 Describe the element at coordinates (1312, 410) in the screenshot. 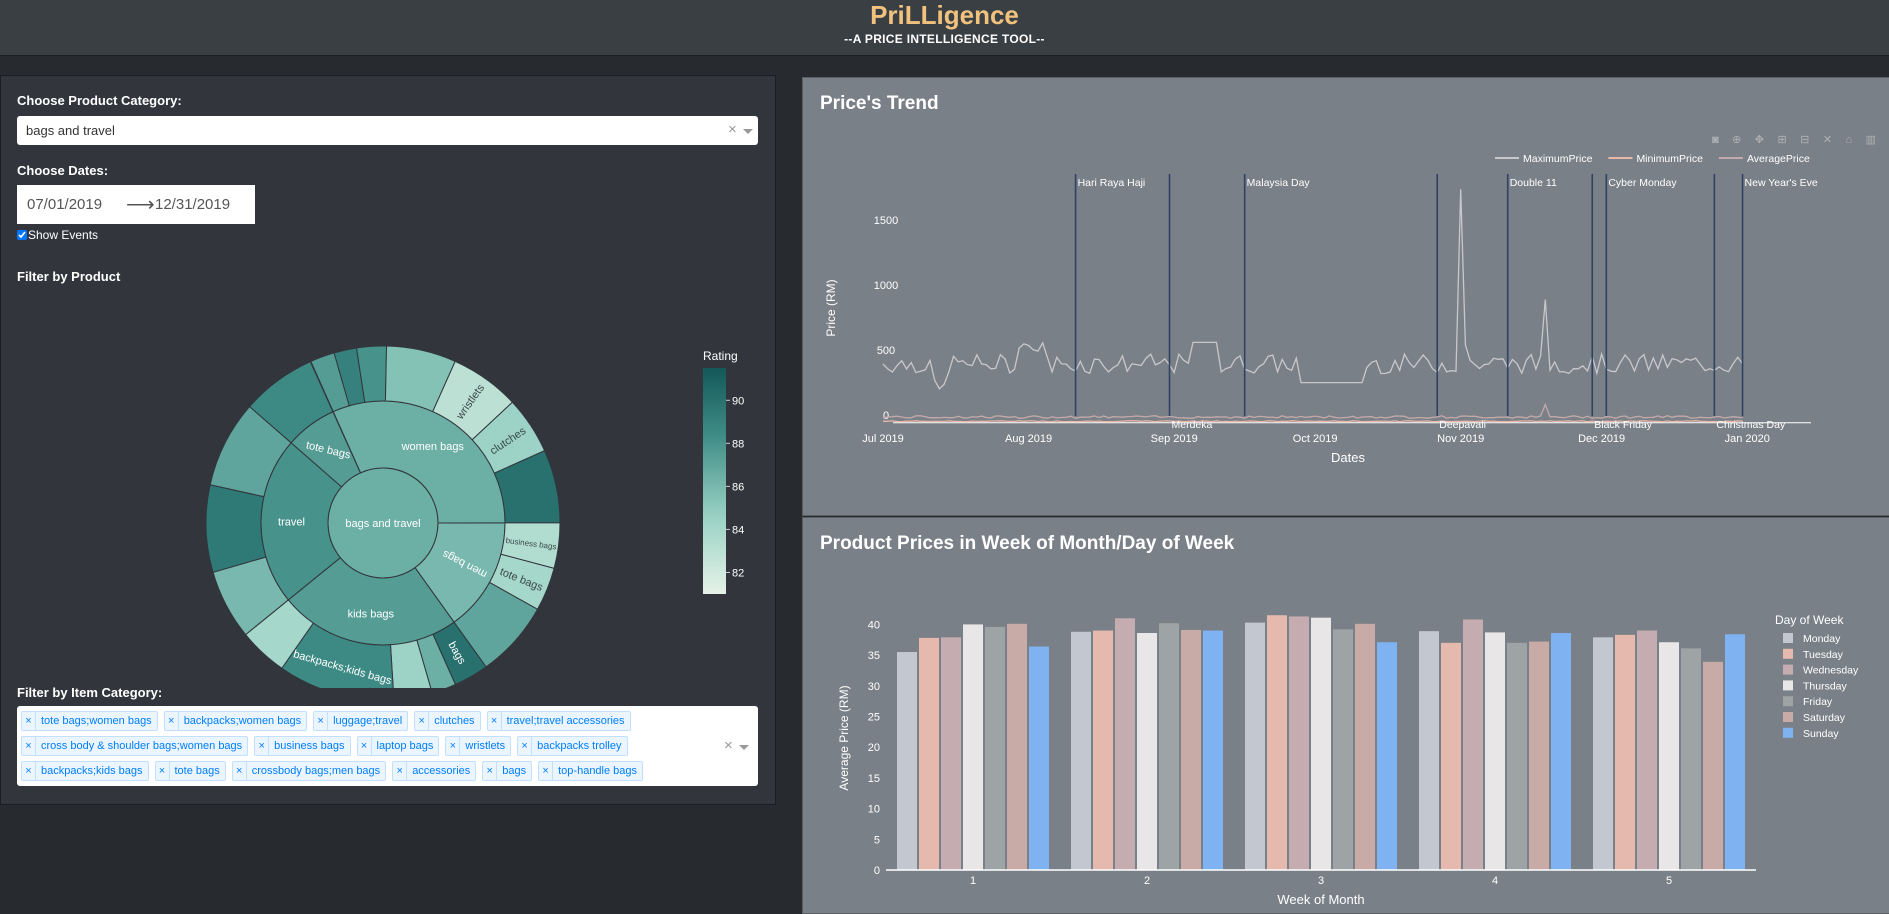

I see `series-line-averageprice` at that location.